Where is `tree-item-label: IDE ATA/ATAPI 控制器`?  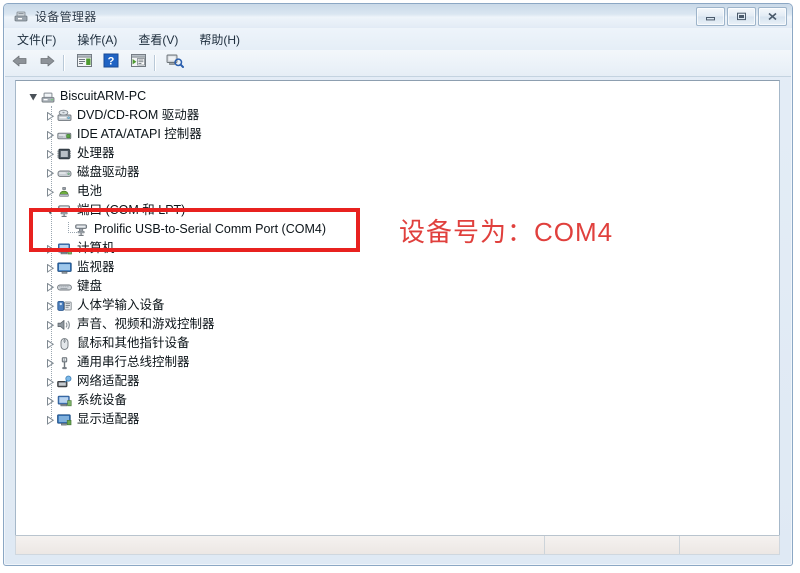 tree-item-label: IDE ATA/ATAPI 控制器 is located at coordinates (139, 134).